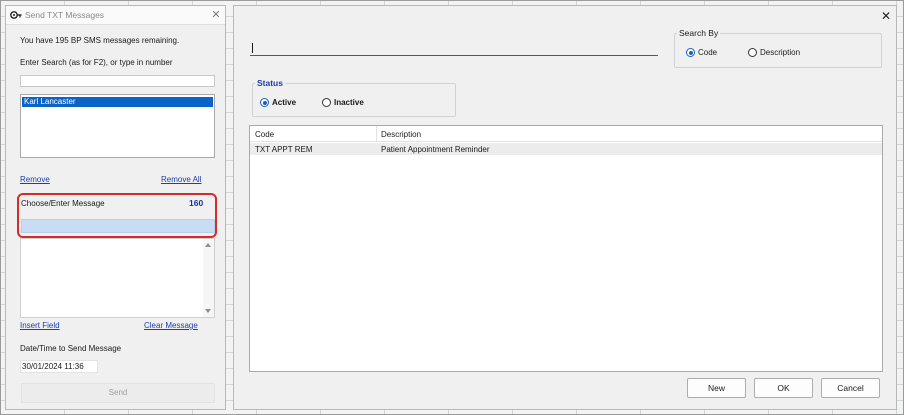  I want to click on cell-description: Patient Appointment Reminder, so click(435, 149).